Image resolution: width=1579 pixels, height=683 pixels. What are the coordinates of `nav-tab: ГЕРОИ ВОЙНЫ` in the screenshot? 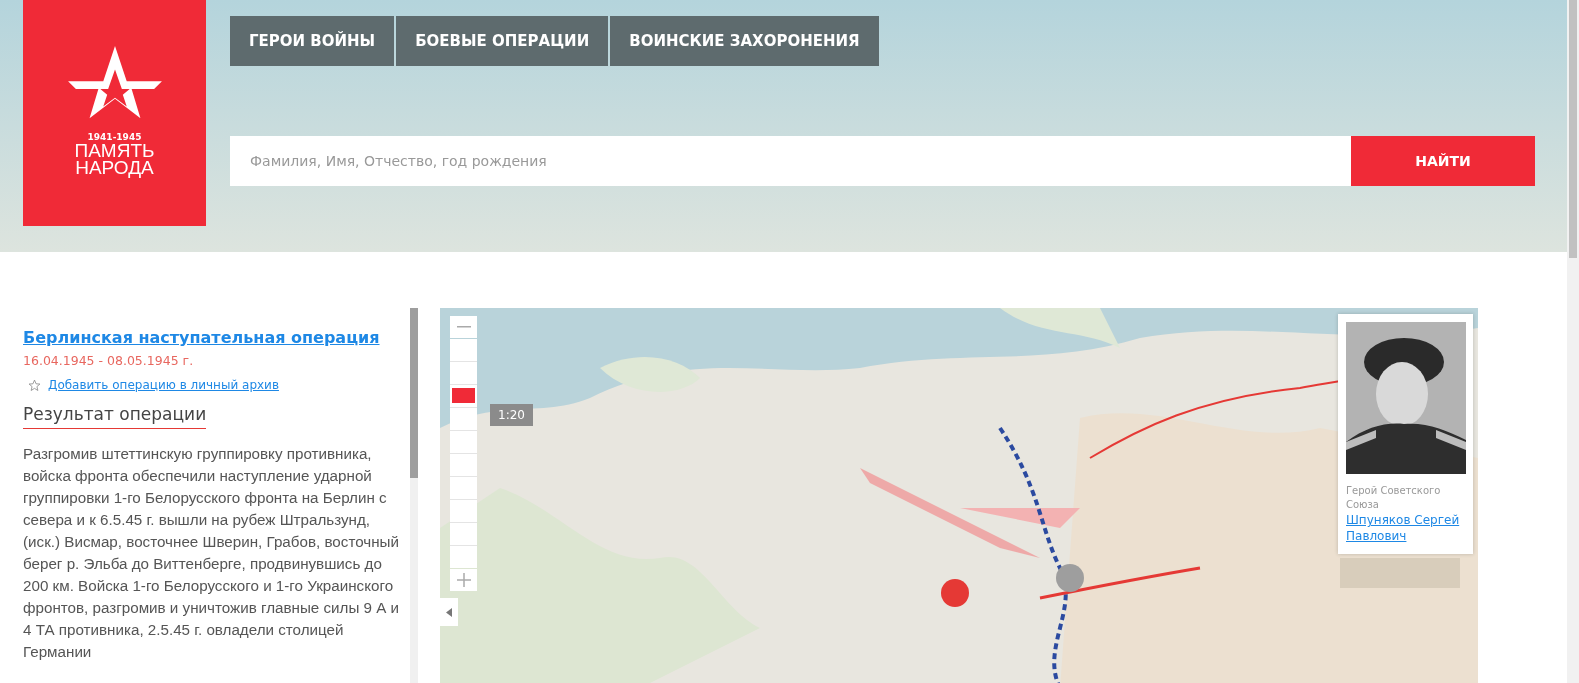 It's located at (312, 41).